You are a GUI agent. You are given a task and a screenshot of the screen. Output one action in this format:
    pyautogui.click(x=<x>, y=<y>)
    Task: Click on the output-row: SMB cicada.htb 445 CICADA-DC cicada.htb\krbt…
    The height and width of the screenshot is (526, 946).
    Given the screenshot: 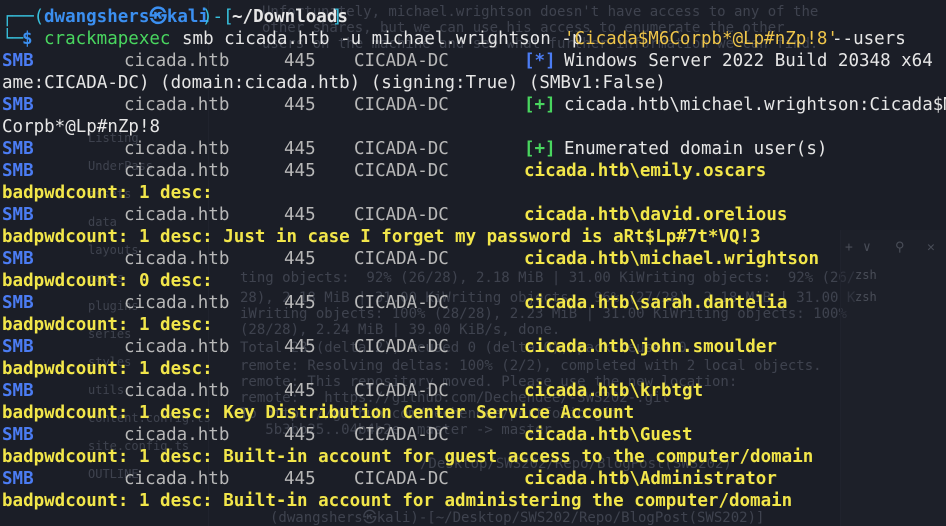 What is the action you would take?
    pyautogui.click(x=473, y=391)
    